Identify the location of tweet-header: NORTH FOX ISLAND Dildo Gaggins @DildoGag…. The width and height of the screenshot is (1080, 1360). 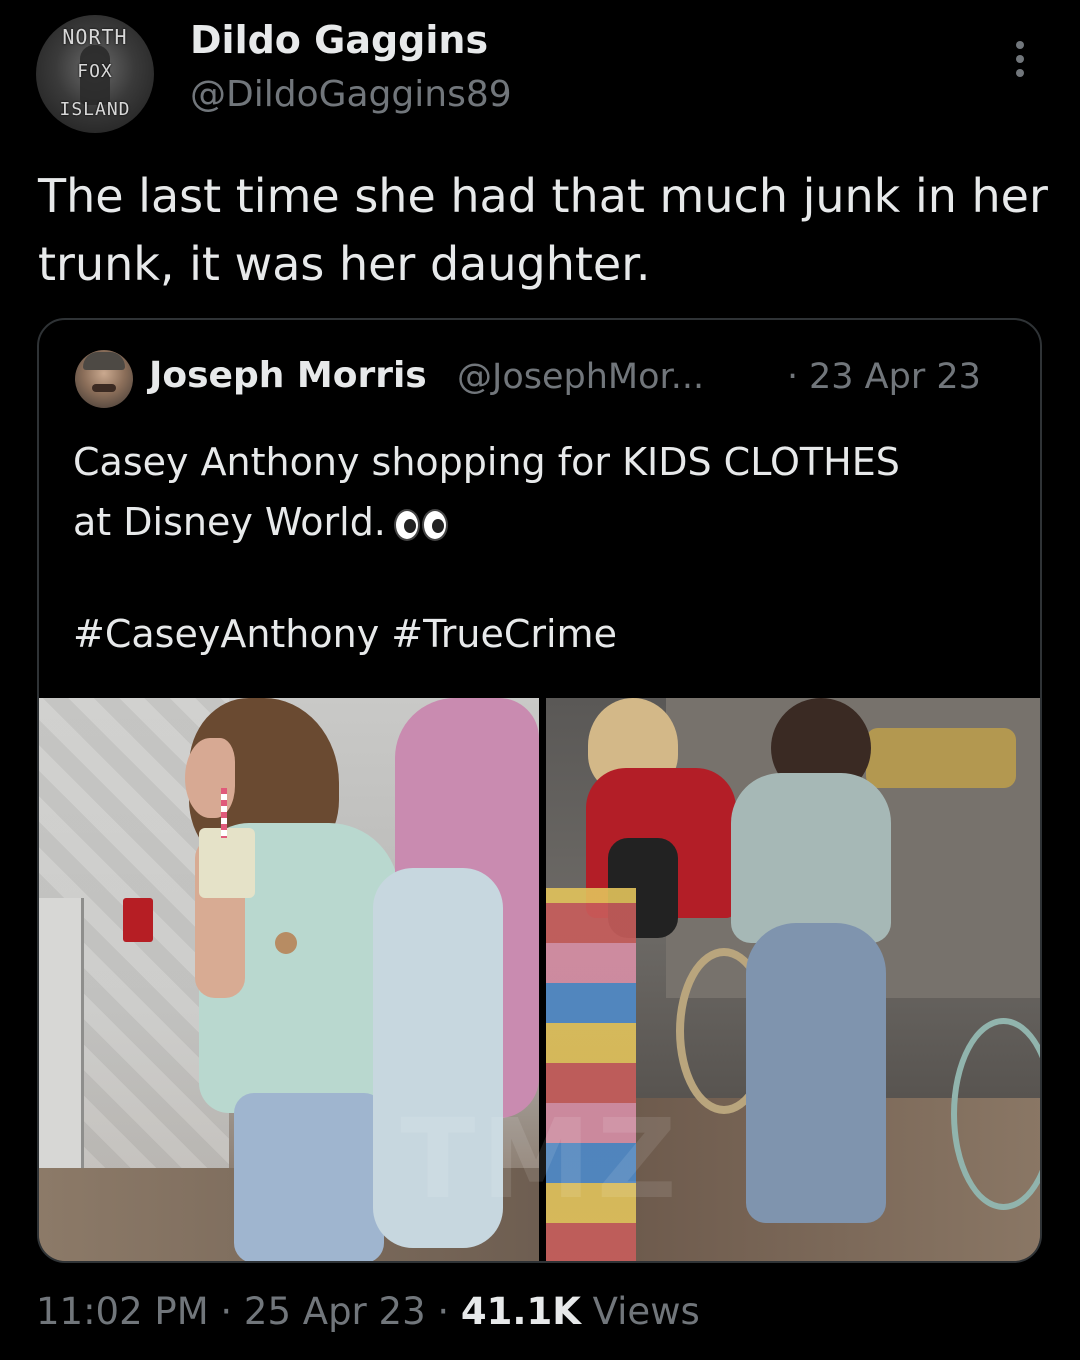
(540, 70).